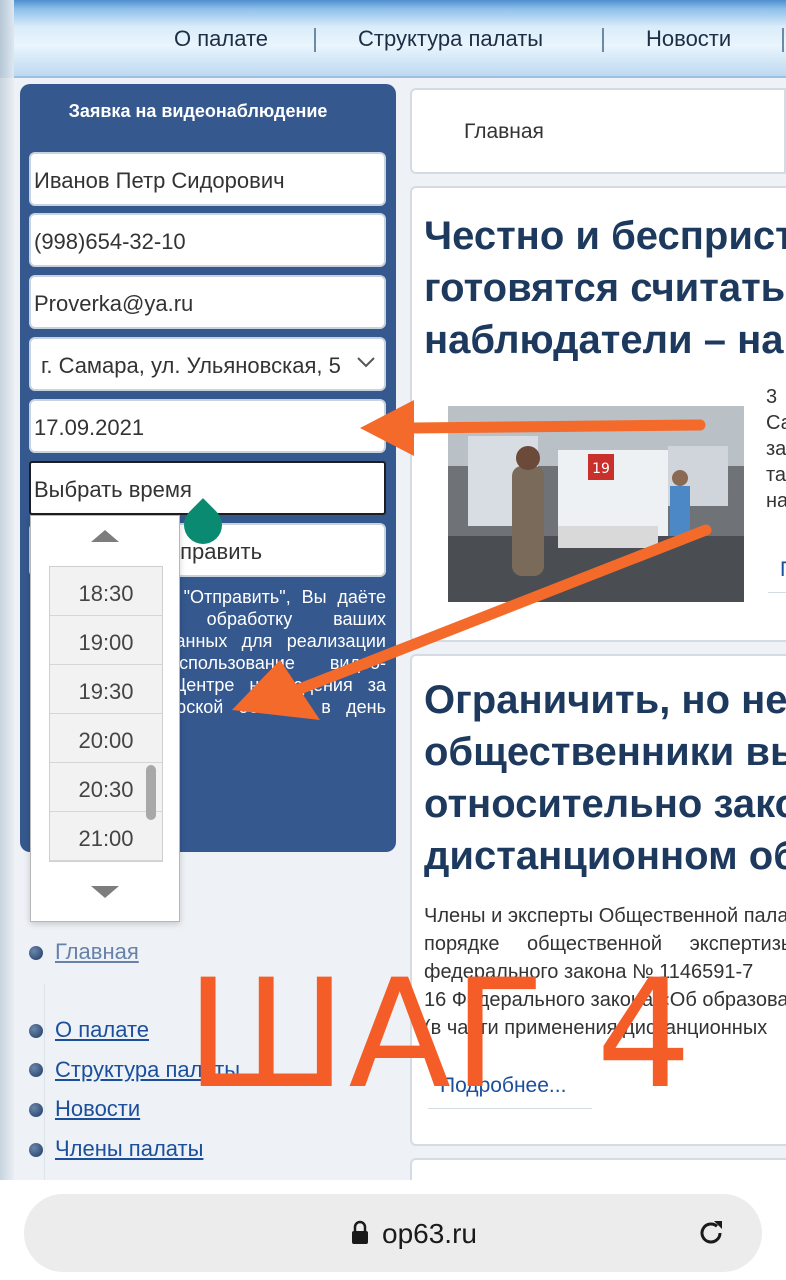 Image resolution: width=786 pixels, height=1280 pixels. I want to click on sidebar-link-home: Главная, so click(97, 952).